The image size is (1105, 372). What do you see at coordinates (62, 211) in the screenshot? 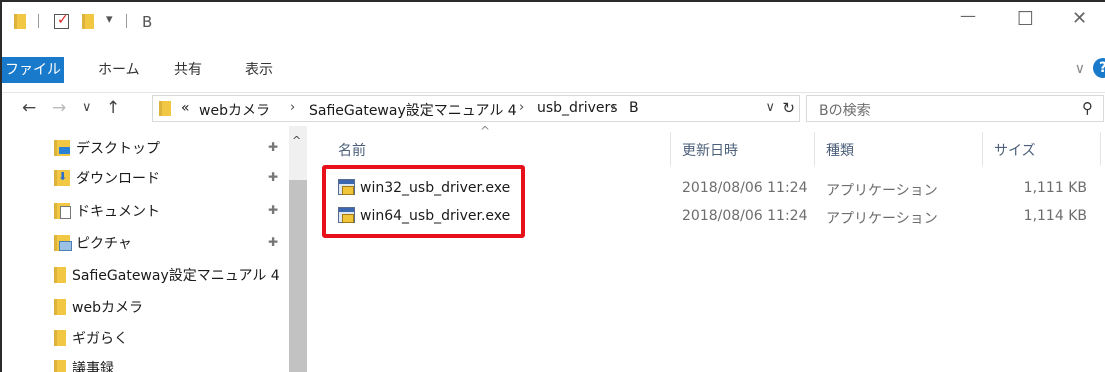
I see `documents-folder-icon` at bounding box center [62, 211].